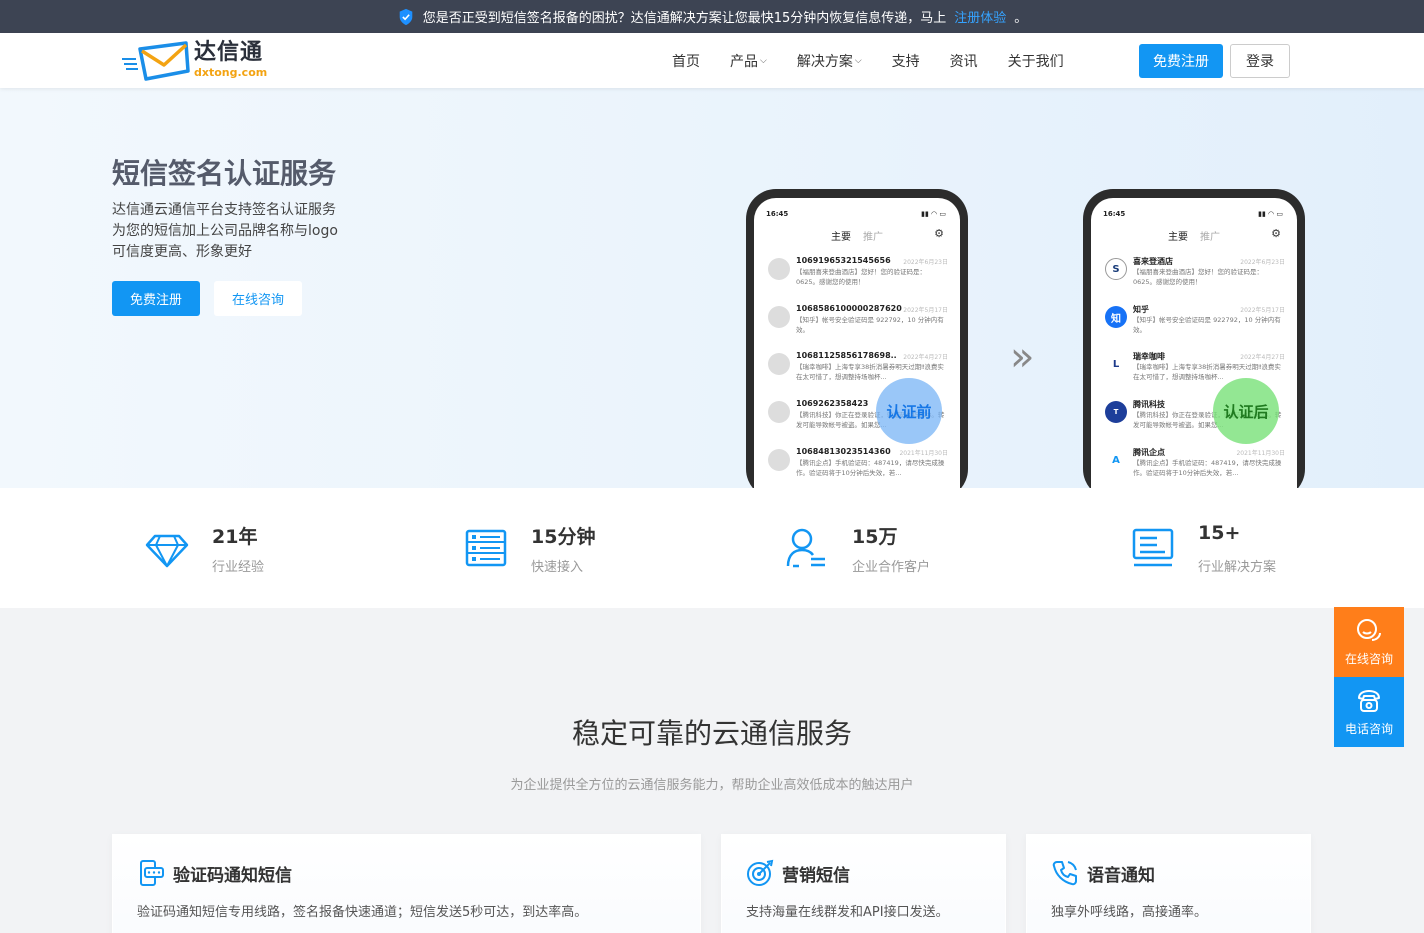 The image size is (1424, 933). I want to click on float-online-consult-button: 在线咨询, so click(1369, 642).